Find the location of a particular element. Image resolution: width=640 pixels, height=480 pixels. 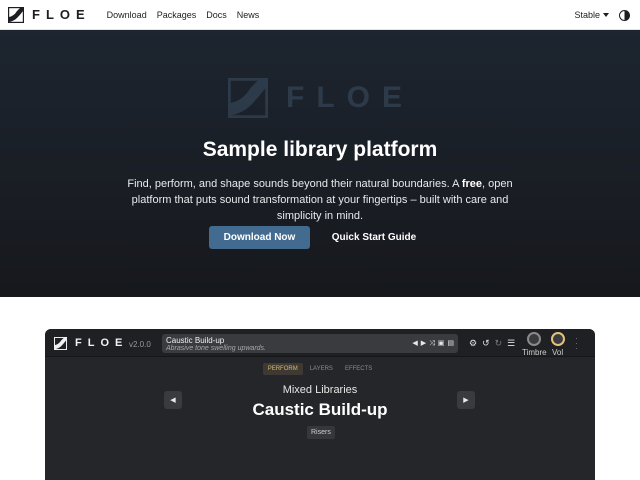

save-icon: ▣ is located at coordinates (441, 343).